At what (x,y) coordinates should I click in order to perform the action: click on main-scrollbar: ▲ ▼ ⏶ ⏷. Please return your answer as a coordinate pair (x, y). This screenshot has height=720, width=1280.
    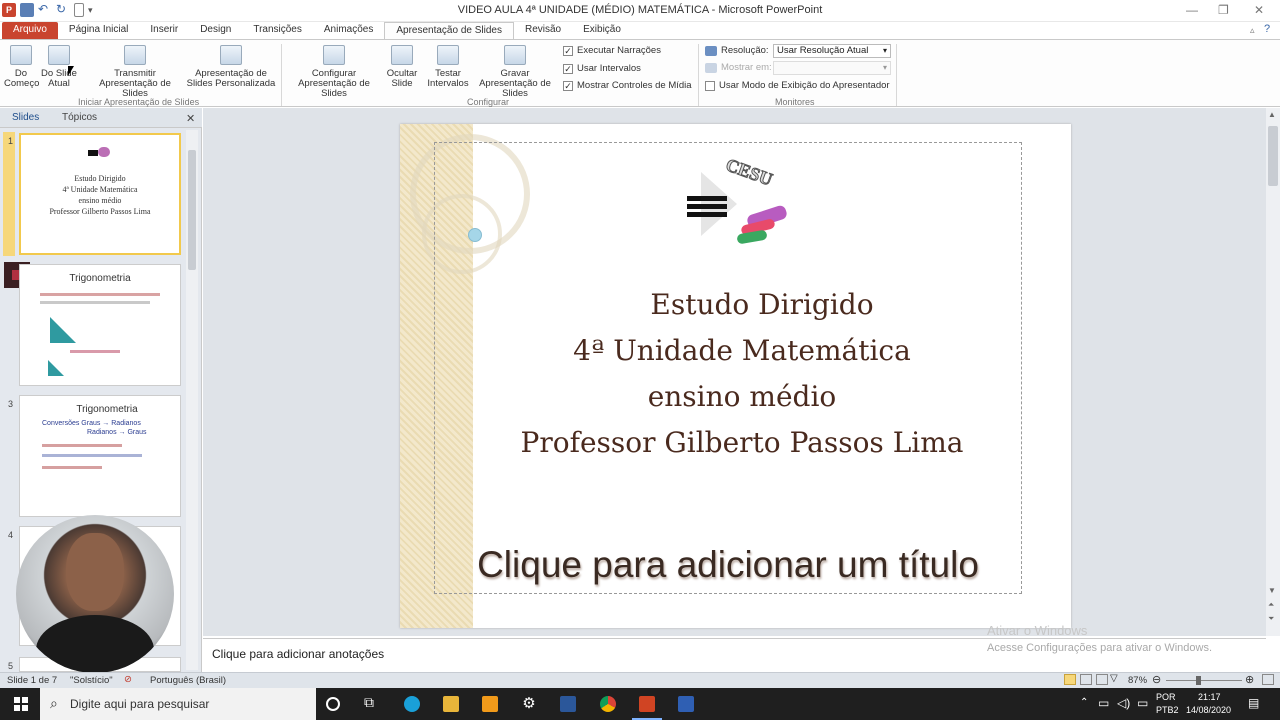
    Looking at the image, I should click on (1273, 372).